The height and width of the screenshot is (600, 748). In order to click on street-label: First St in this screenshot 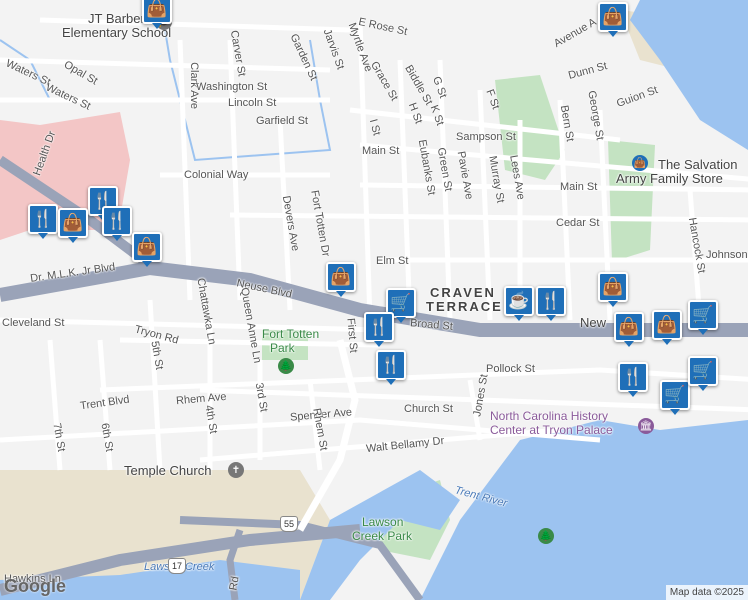, I will do `click(352, 335)`.